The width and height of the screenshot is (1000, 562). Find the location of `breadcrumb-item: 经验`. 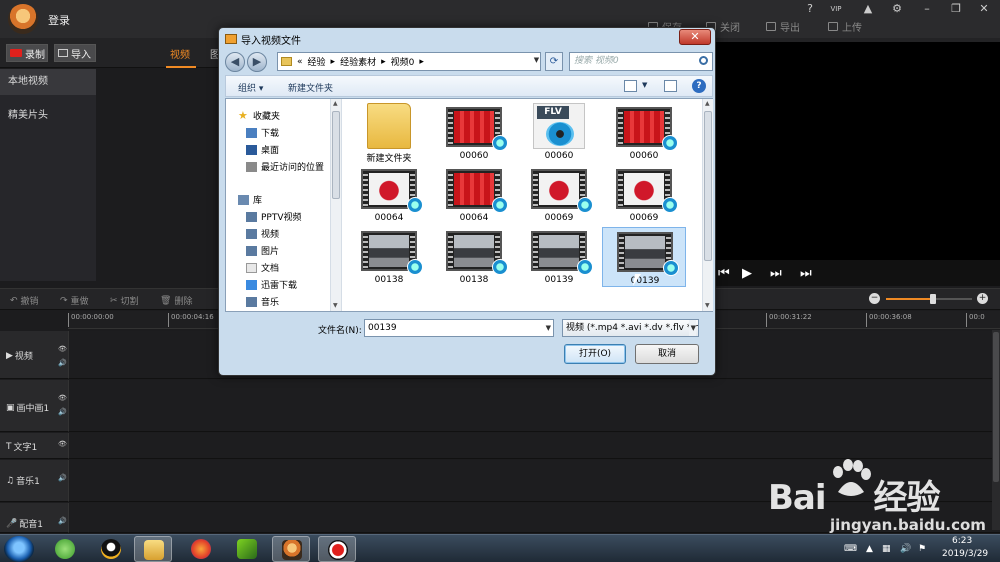

breadcrumb-item: 经验 is located at coordinates (317, 61).